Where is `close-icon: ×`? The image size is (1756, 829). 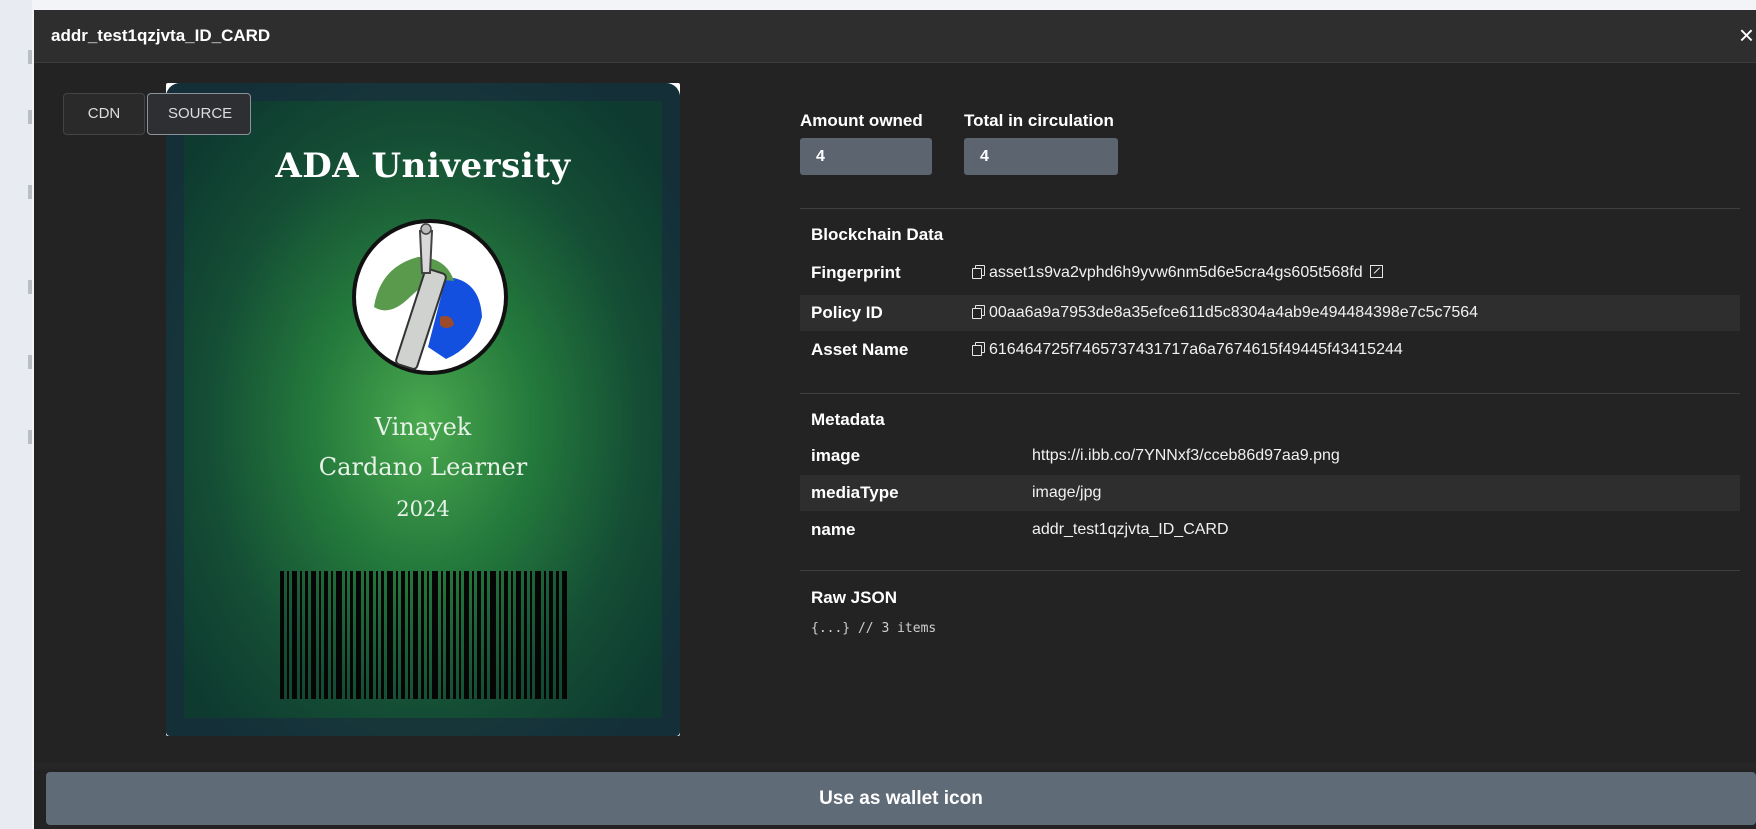
close-icon: × is located at coordinates (1746, 35).